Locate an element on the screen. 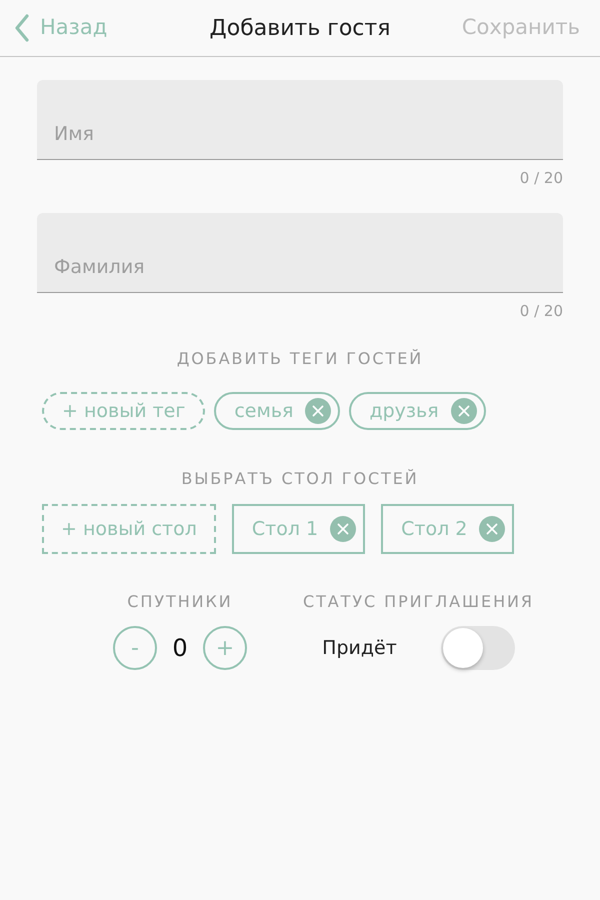 This screenshot has height=900, width=600. section-heading: СТАТУС ПРИГЛАШЕНИЯ is located at coordinates (418, 602).